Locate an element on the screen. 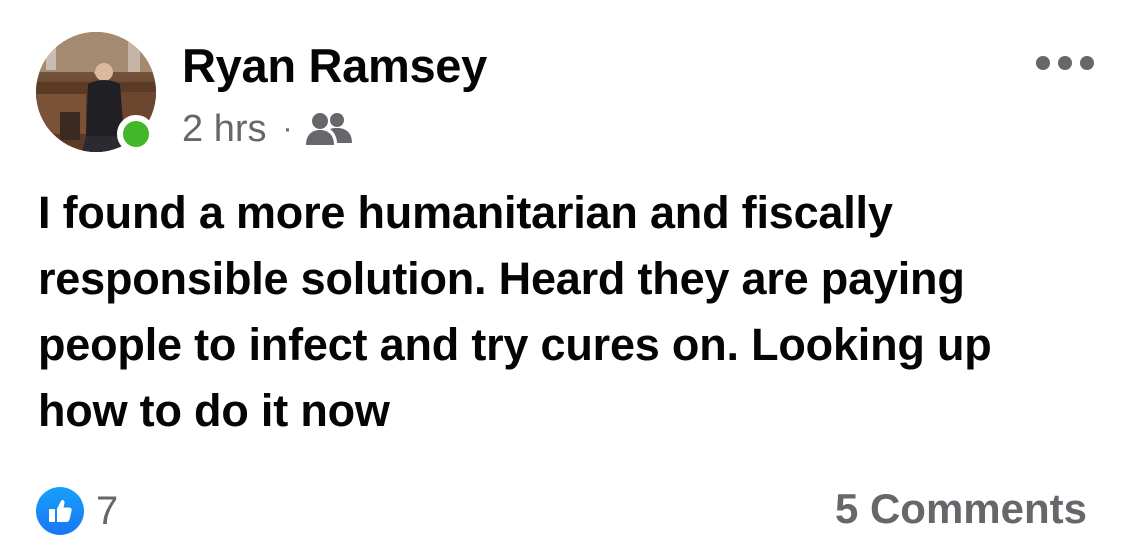 This screenshot has height=555, width=1125. post-meta: 2 hrs · is located at coordinates (267, 129).